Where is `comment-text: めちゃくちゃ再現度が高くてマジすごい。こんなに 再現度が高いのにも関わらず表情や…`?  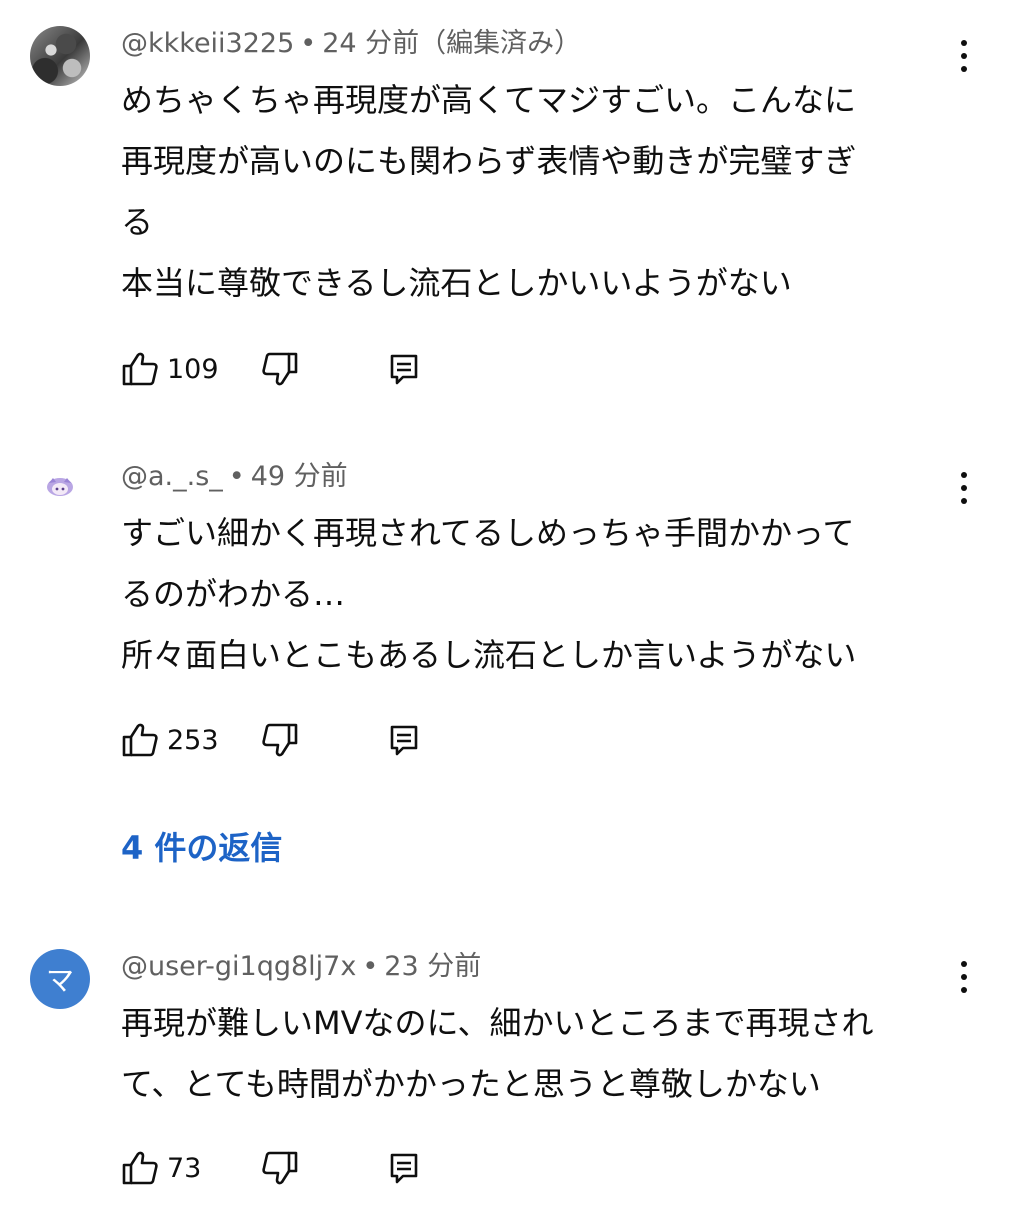 comment-text: めちゃくちゃ再現度が高くてマジすごい。こんなに 再現度が高いのにも関わらず表情や… is located at coordinates (488, 192).